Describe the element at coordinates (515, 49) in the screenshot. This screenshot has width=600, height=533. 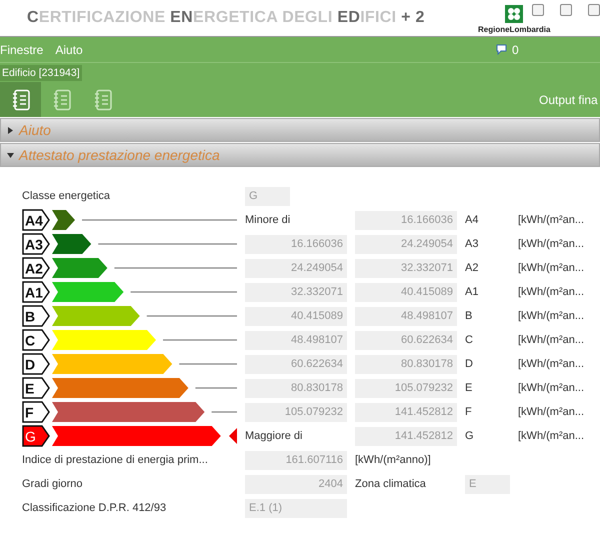
I see `message-count: 0` at that location.